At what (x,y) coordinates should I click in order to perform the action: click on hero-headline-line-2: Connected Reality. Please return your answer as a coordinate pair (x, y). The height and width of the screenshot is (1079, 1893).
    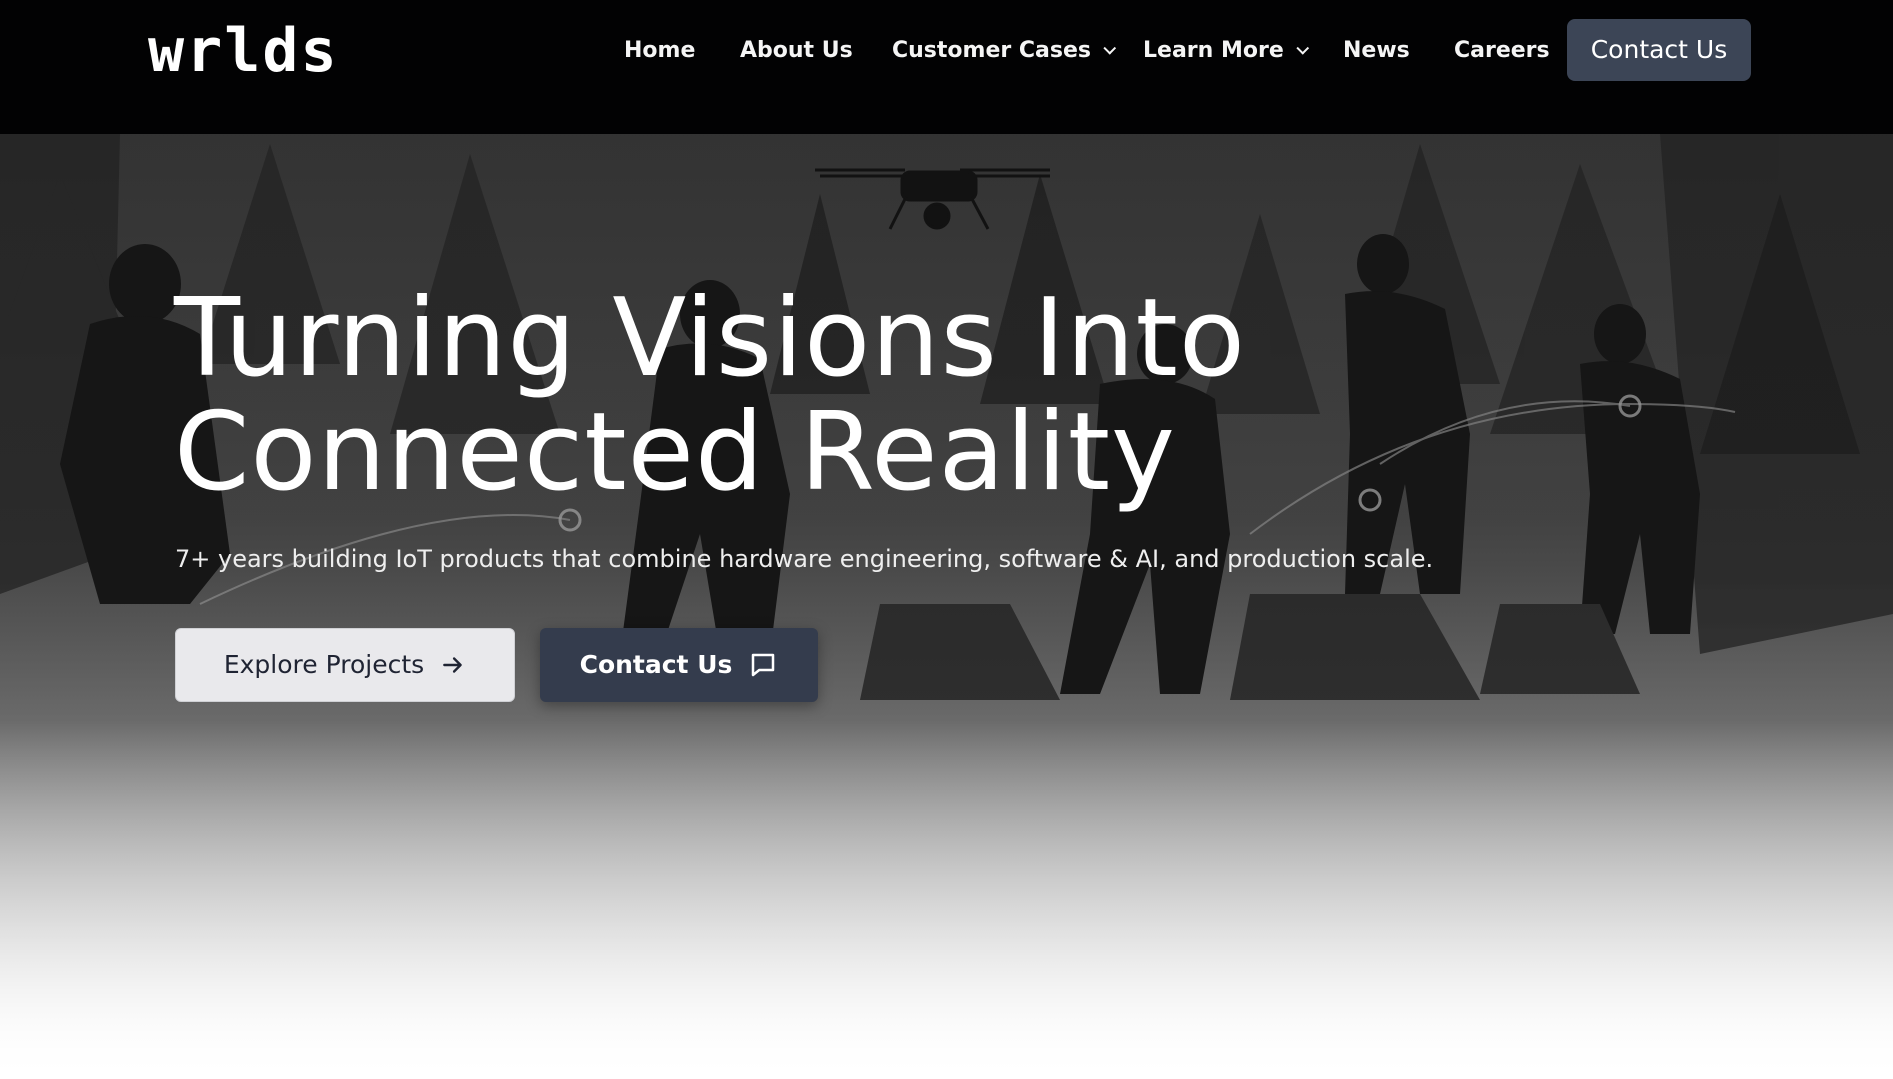
    Looking at the image, I should click on (675, 452).